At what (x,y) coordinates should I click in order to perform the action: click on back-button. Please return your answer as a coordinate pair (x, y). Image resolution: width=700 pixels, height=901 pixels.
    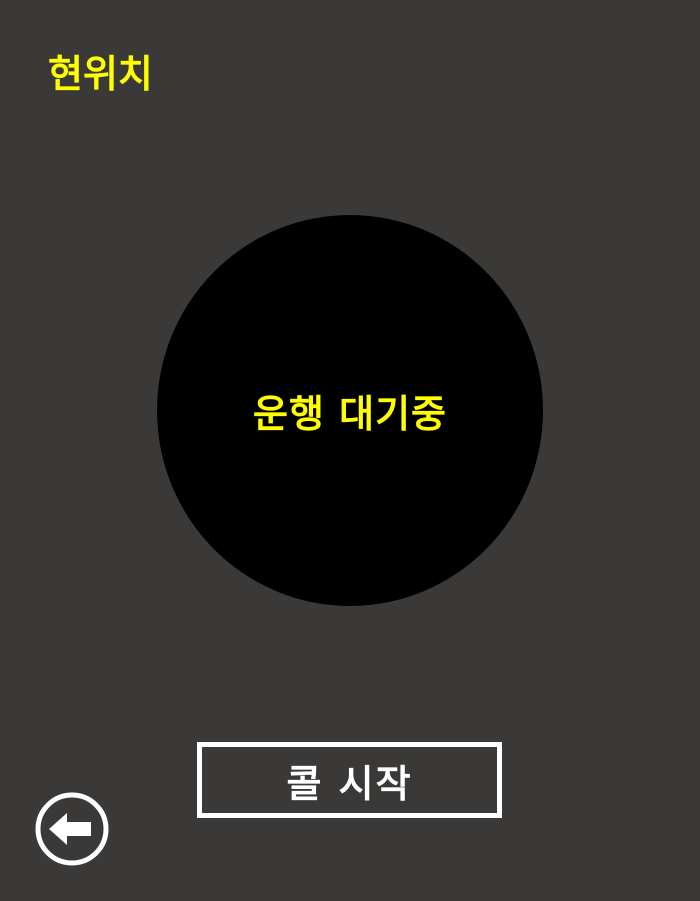
    Looking at the image, I should click on (72, 829).